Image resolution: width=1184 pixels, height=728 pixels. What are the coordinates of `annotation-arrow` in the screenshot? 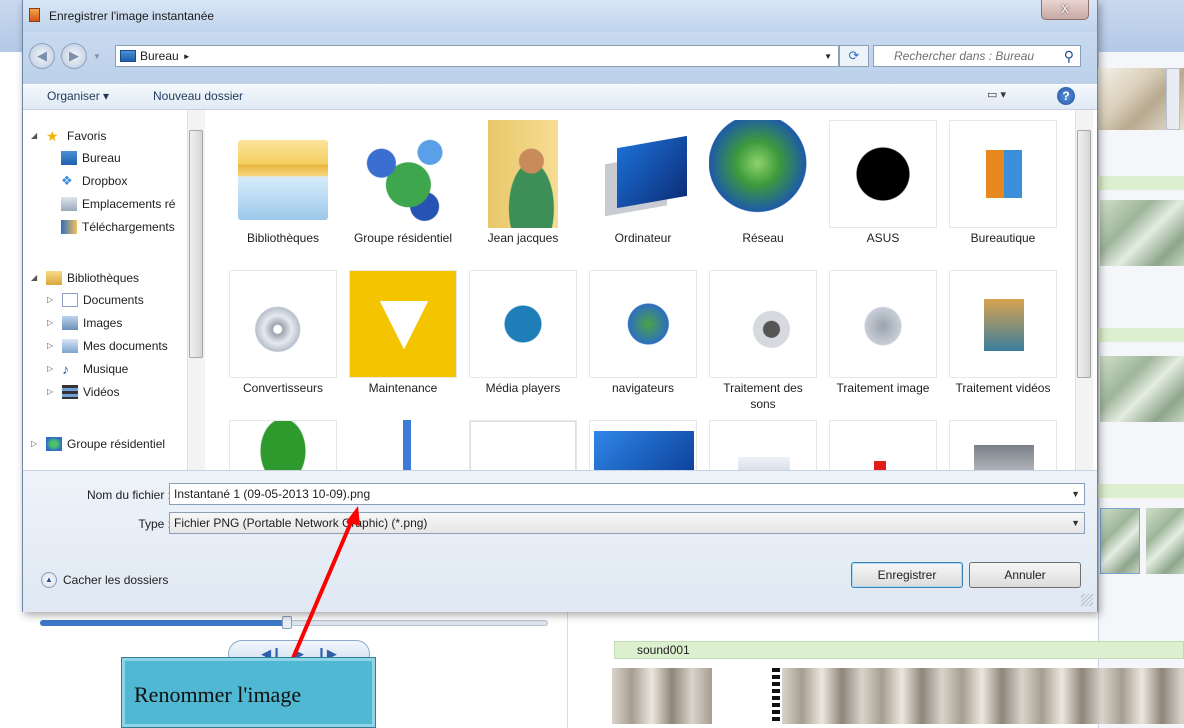 It's located at (314, 609).